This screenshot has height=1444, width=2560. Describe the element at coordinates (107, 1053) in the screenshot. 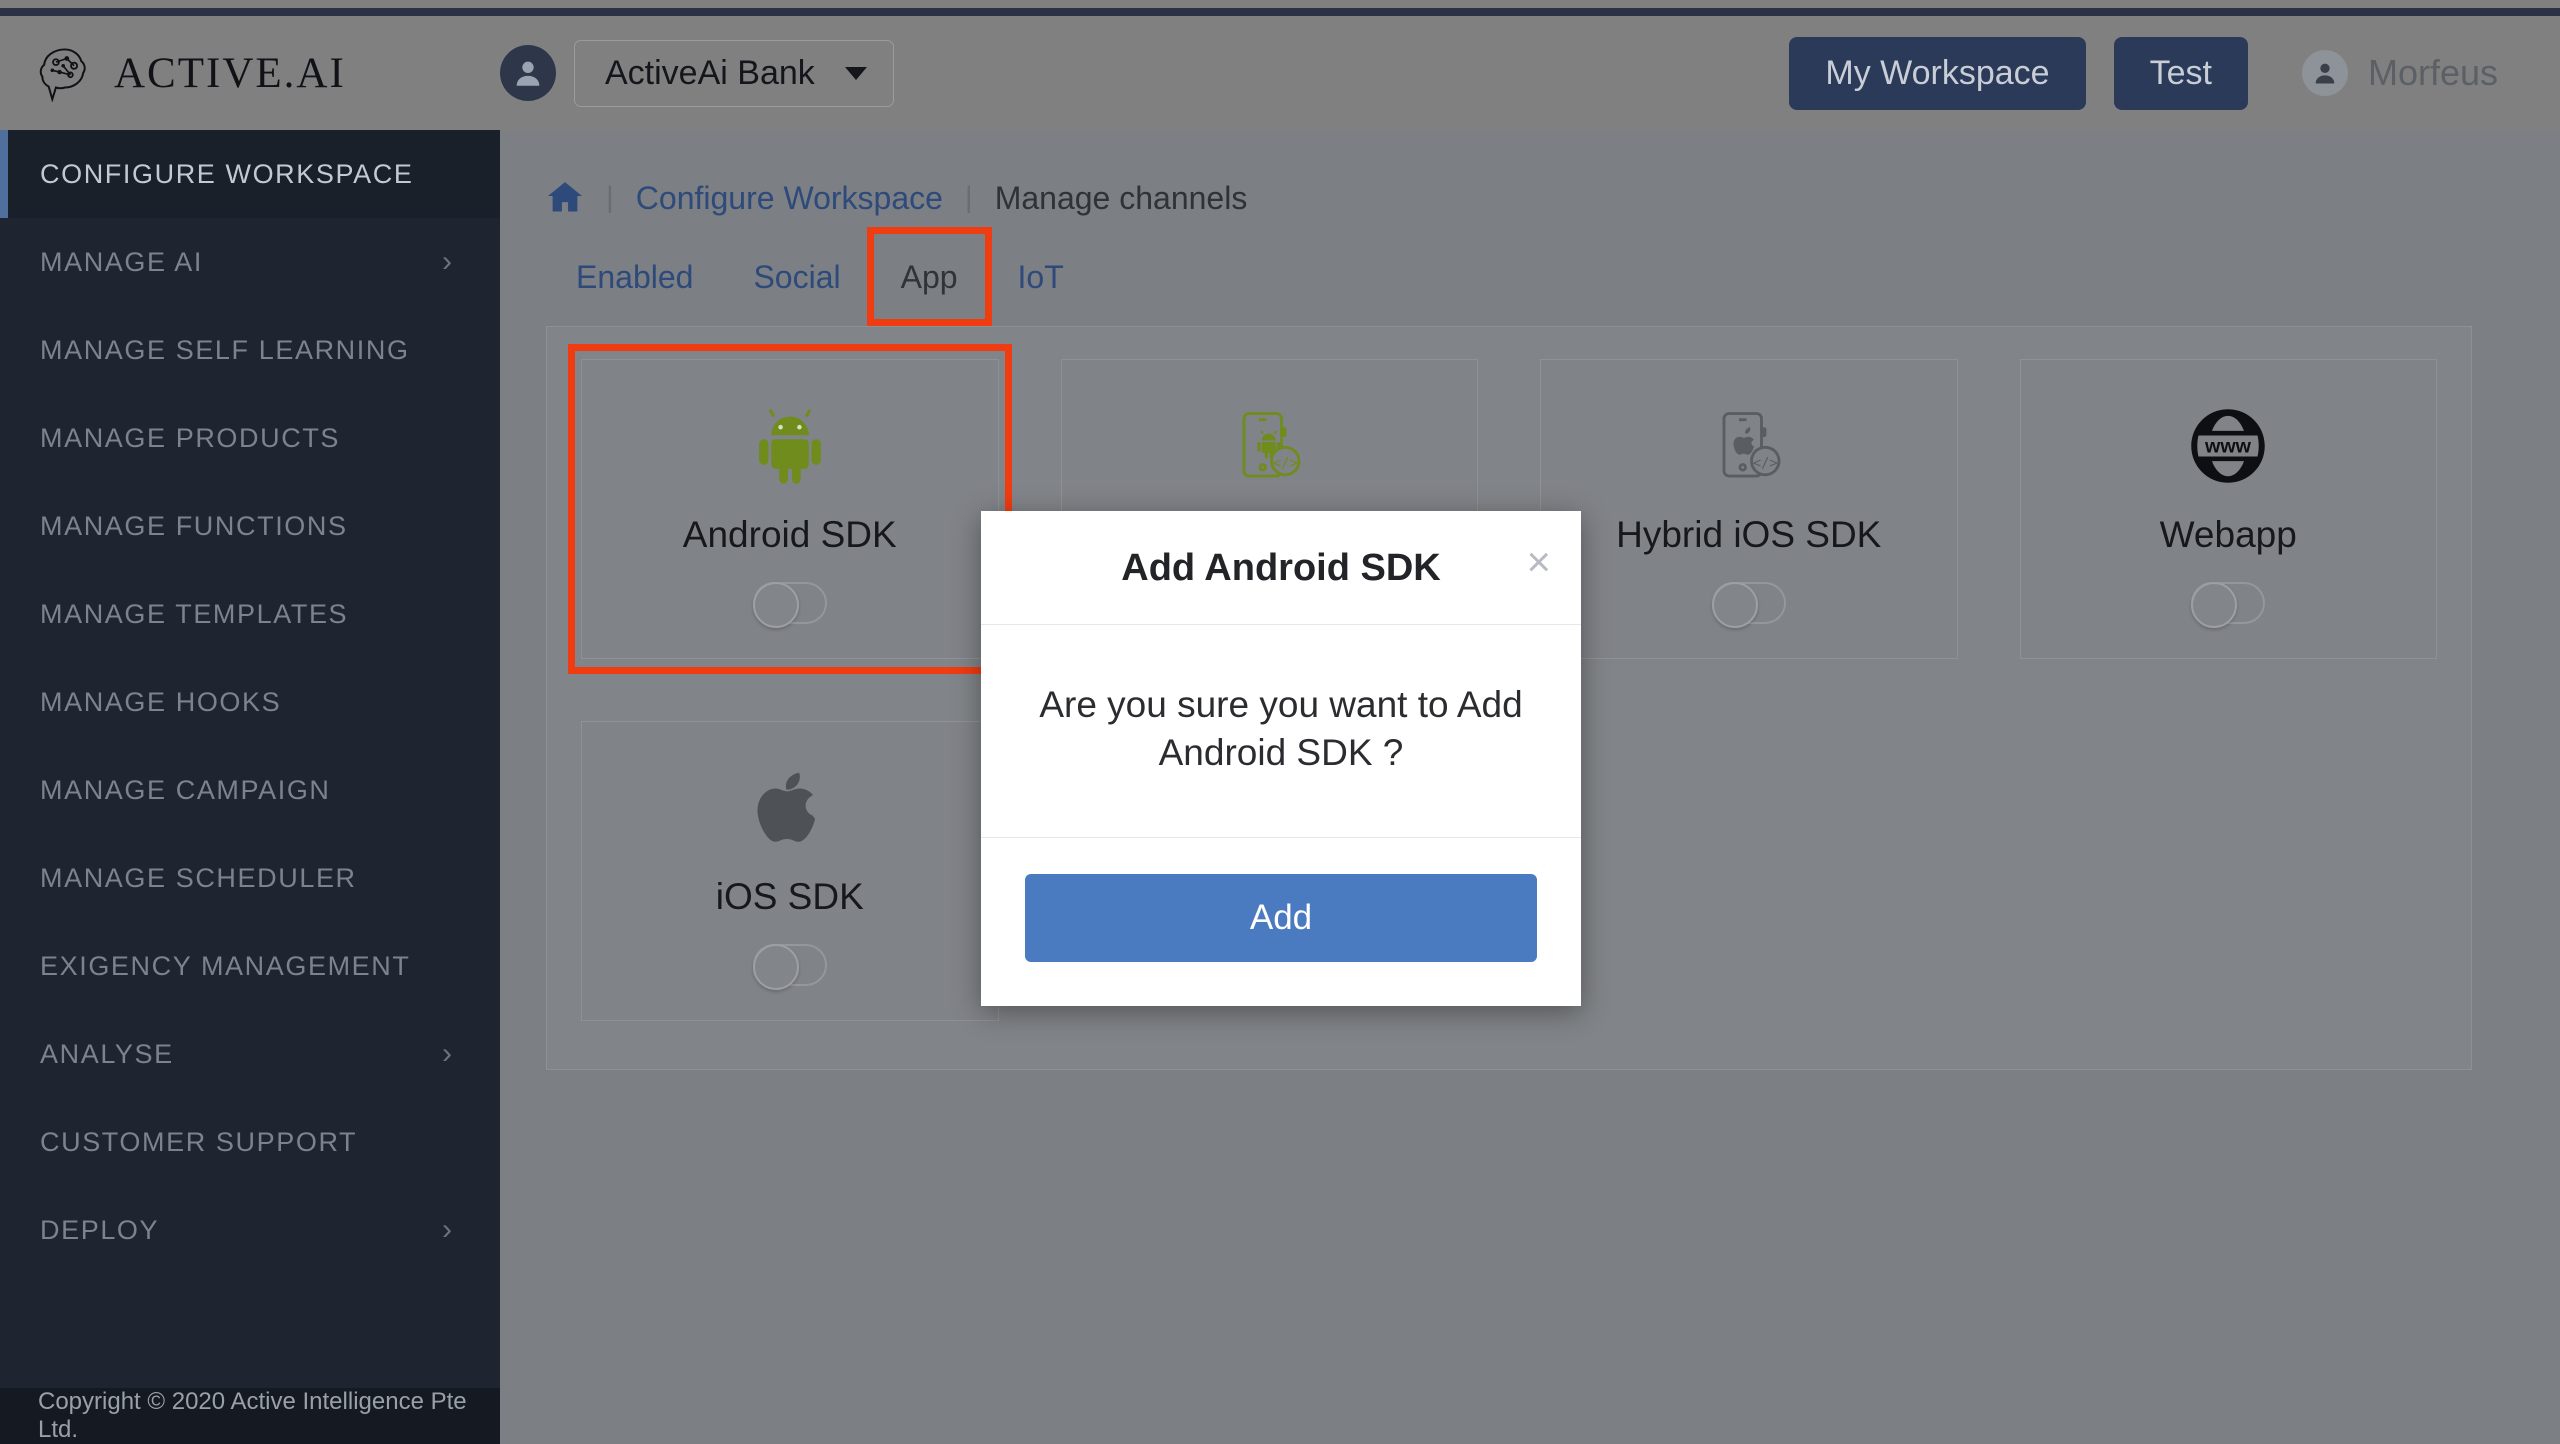

I see `sidebar-item-label: ANALYSE` at that location.